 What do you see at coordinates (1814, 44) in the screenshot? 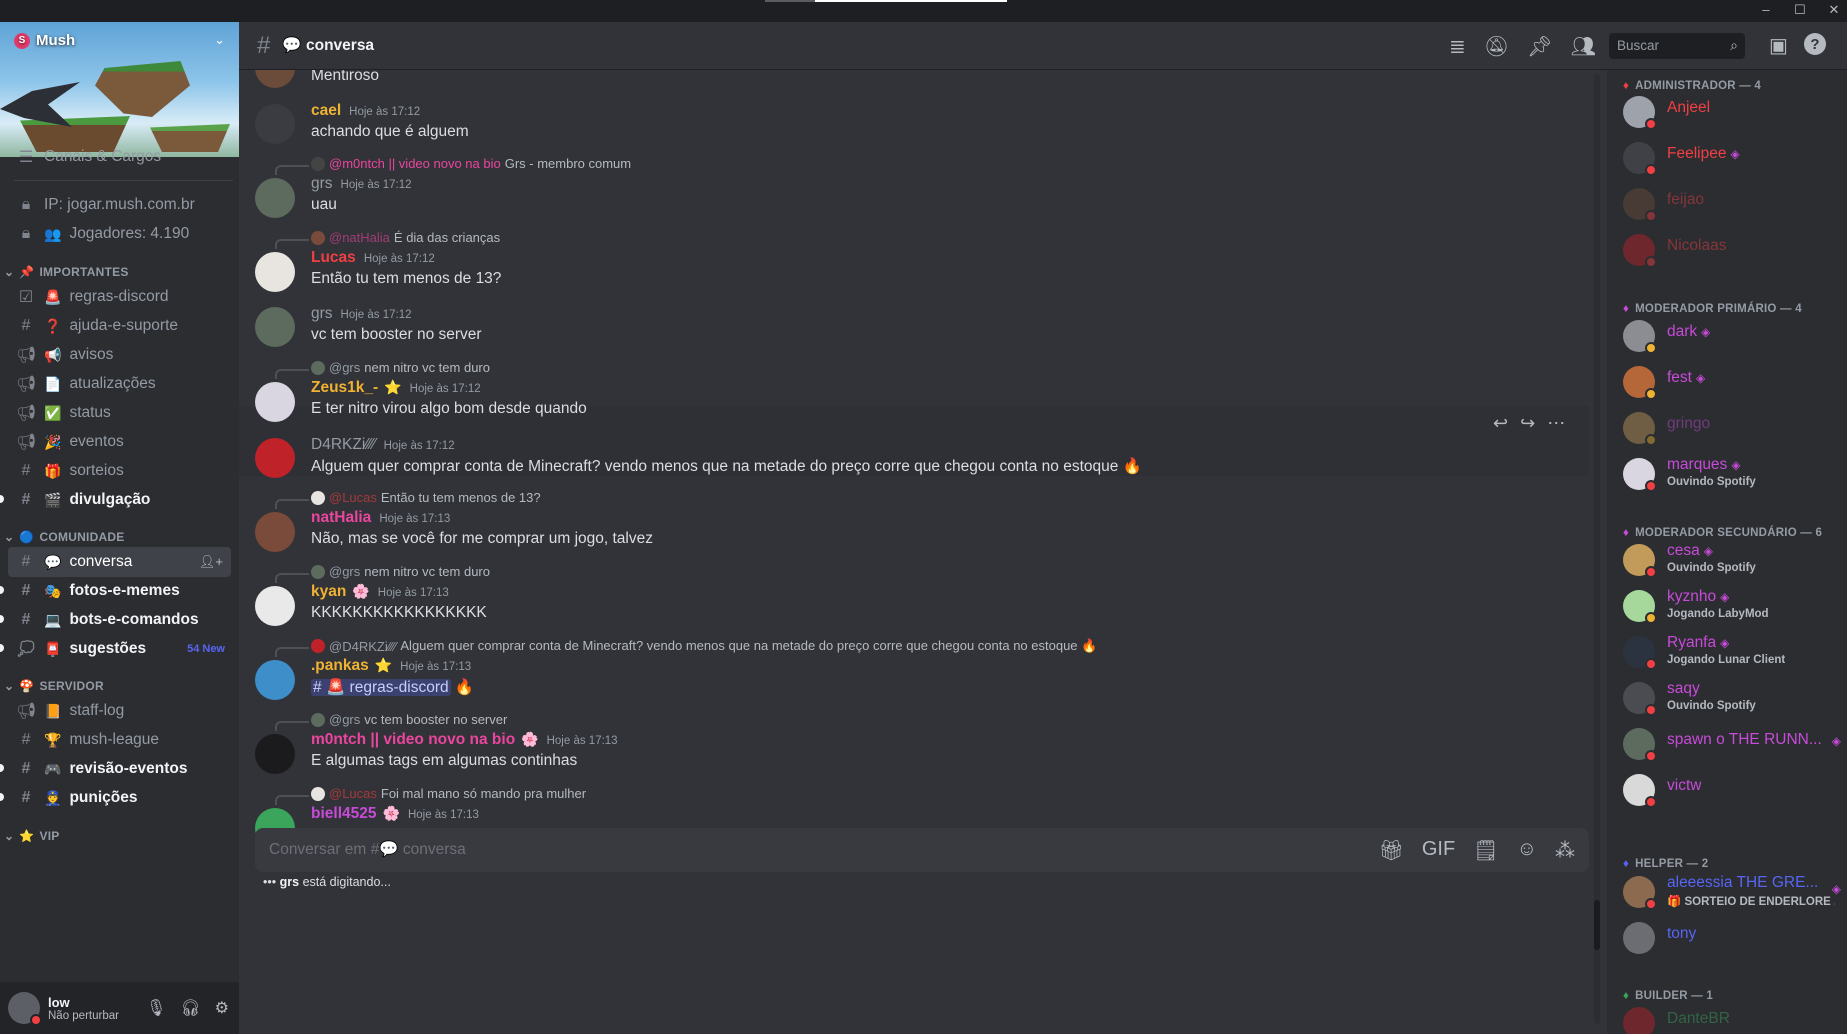
I see `help-icon: ?` at bounding box center [1814, 44].